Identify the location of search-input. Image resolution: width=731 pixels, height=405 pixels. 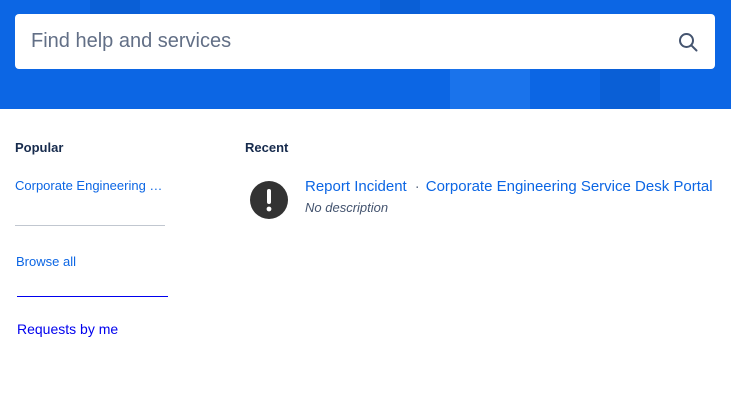
(354, 41).